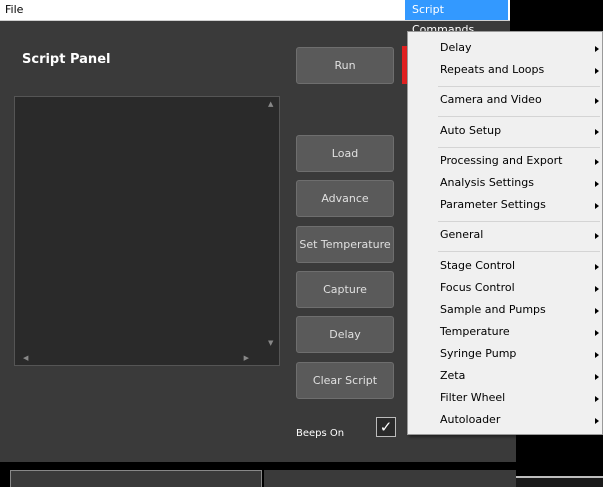 Image resolution: width=603 pixels, height=487 pixels. Describe the element at coordinates (519, 235) in the screenshot. I see `menu-item-general: General` at that location.